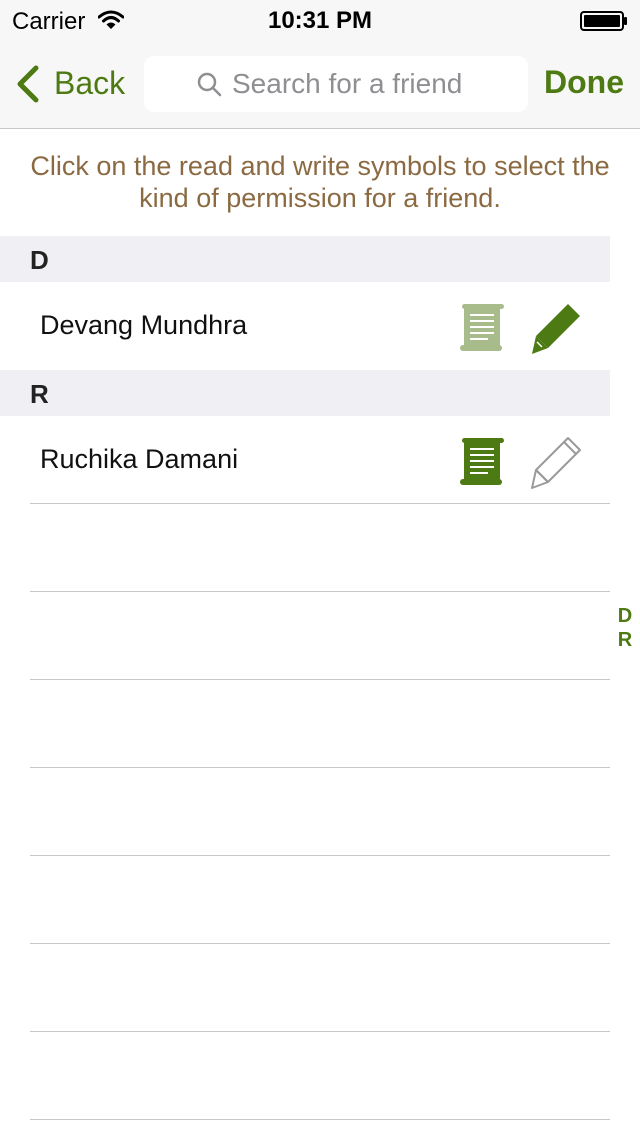 Image resolution: width=640 pixels, height=1136 pixels. What do you see at coordinates (39, 260) in the screenshot?
I see `section-letter: D` at bounding box center [39, 260].